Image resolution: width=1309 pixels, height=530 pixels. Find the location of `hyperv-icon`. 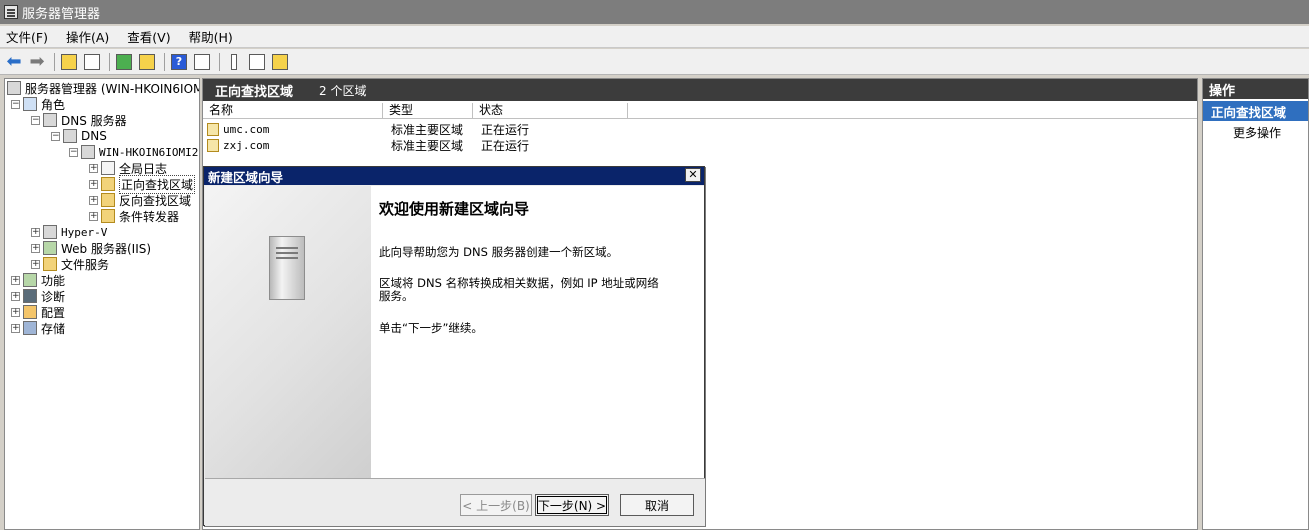

hyperv-icon is located at coordinates (50, 232).